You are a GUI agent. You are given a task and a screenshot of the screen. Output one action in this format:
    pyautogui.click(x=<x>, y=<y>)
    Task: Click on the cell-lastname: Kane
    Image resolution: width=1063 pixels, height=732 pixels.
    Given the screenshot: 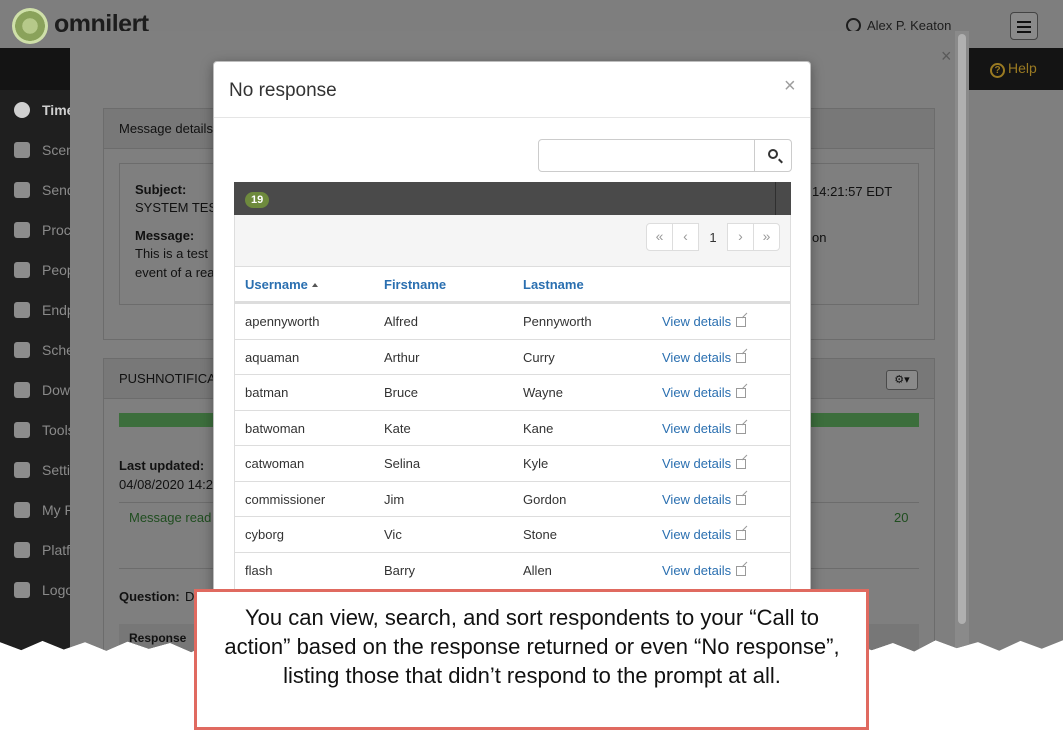 What is the action you would take?
    pyautogui.click(x=538, y=428)
    